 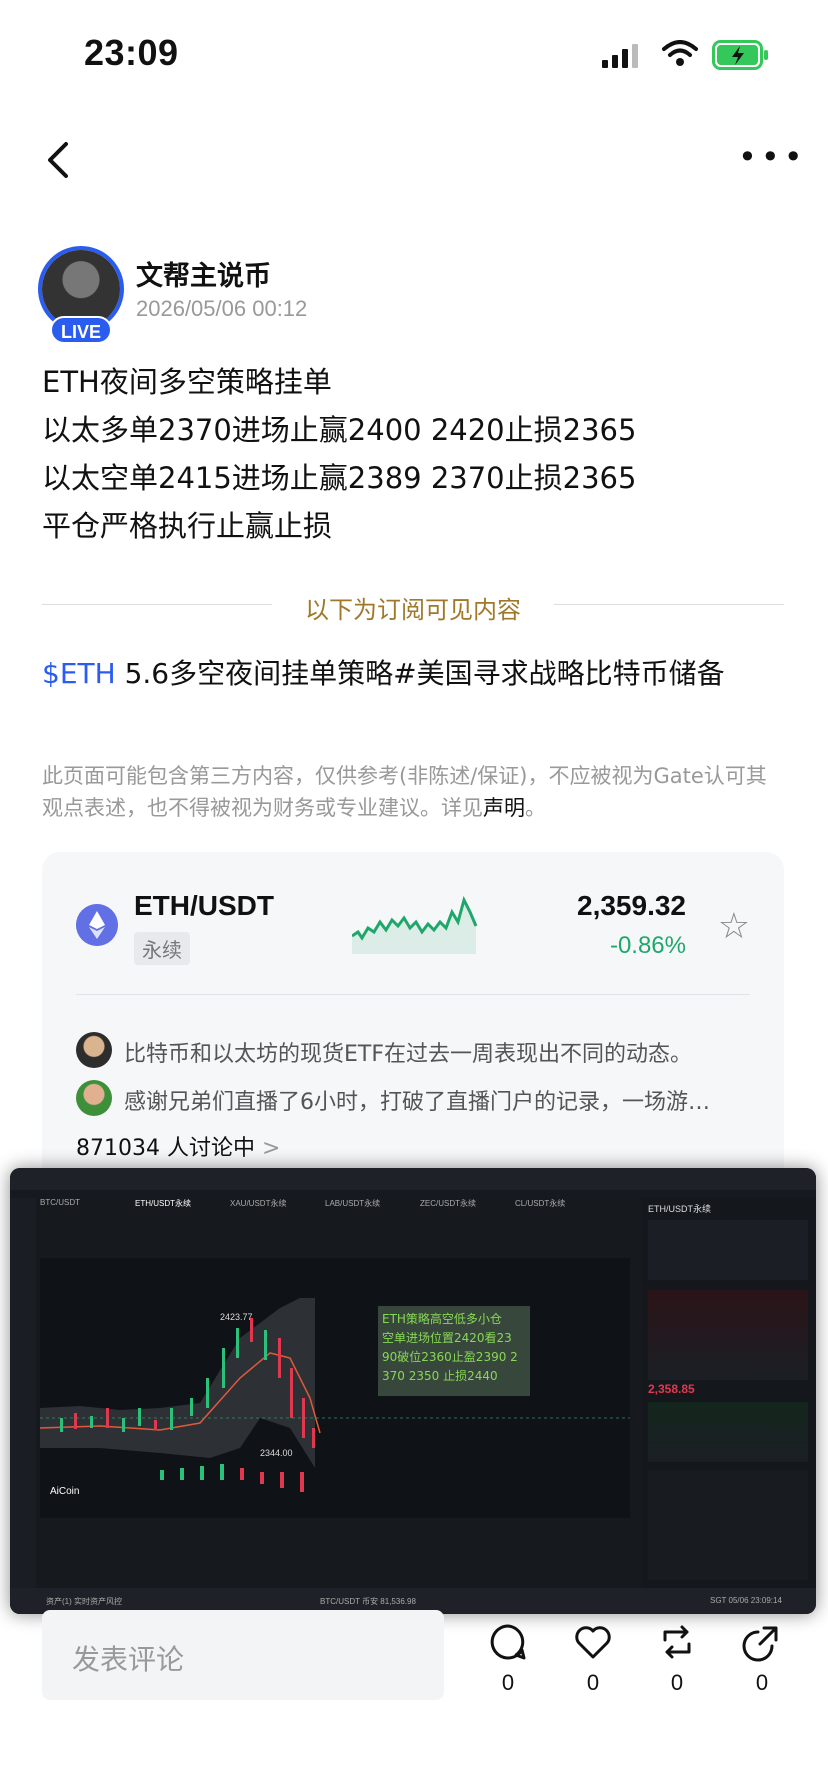 I want to click on terminal-clock: SGT 05/06 23:09:14, so click(x=746, y=1600).